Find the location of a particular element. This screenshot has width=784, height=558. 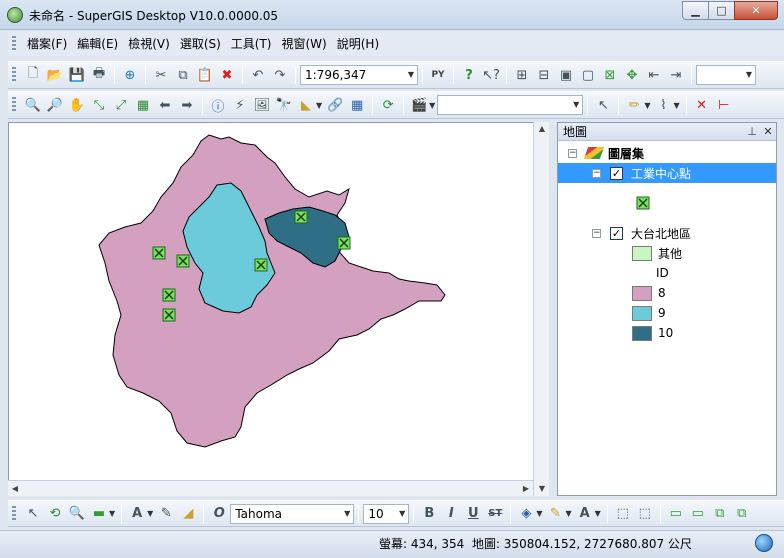

scroll-left-icon: ◀ is located at coordinates (15, 489).